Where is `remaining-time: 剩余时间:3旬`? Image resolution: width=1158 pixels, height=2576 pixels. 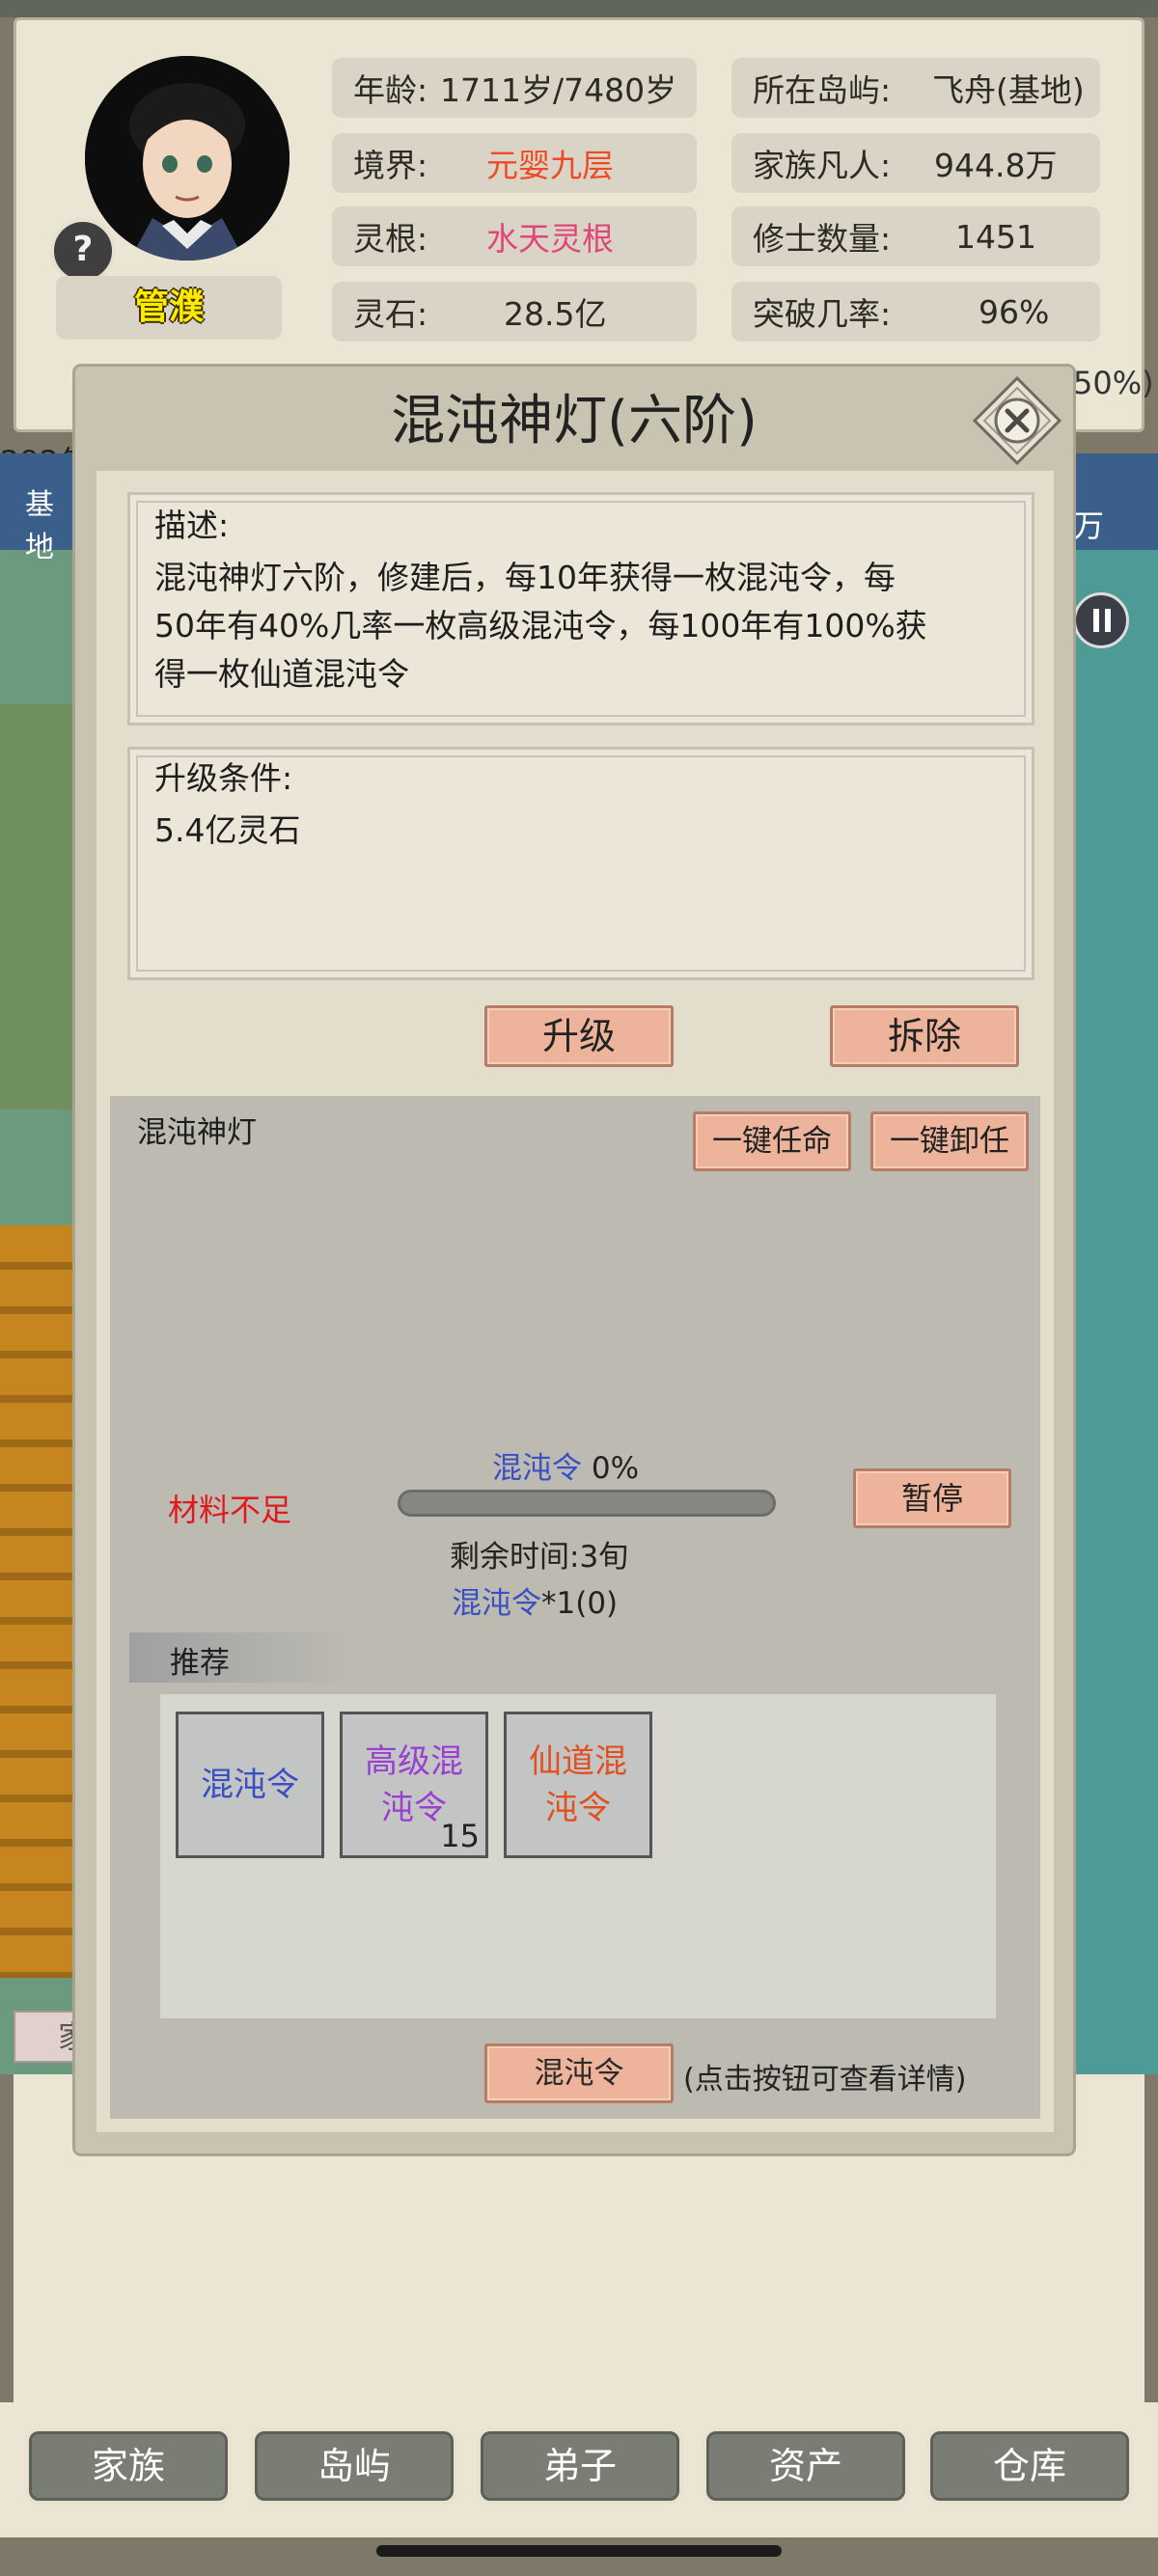 remaining-time: 剩余时间:3旬 is located at coordinates (539, 1558).